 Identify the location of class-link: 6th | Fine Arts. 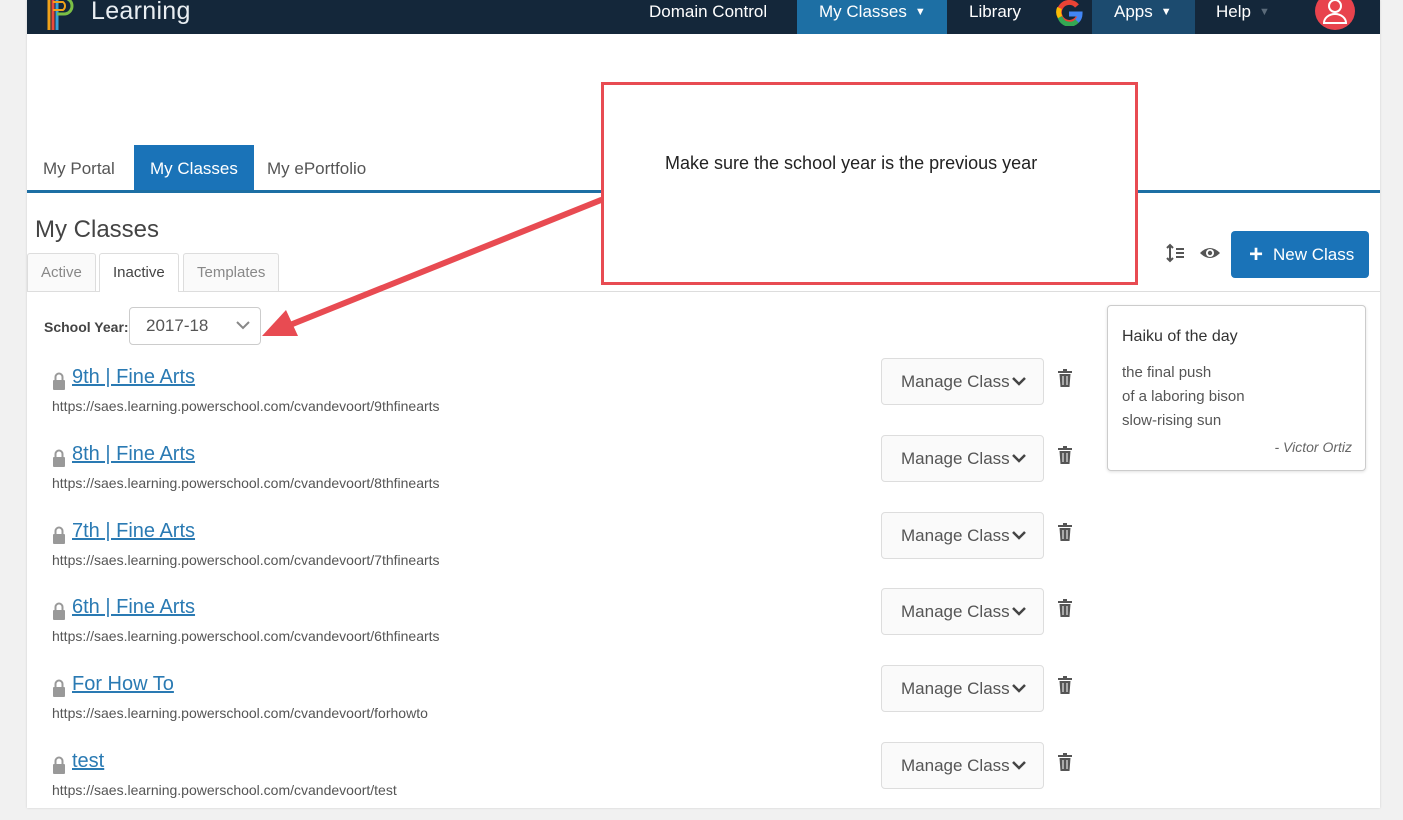
(133, 607).